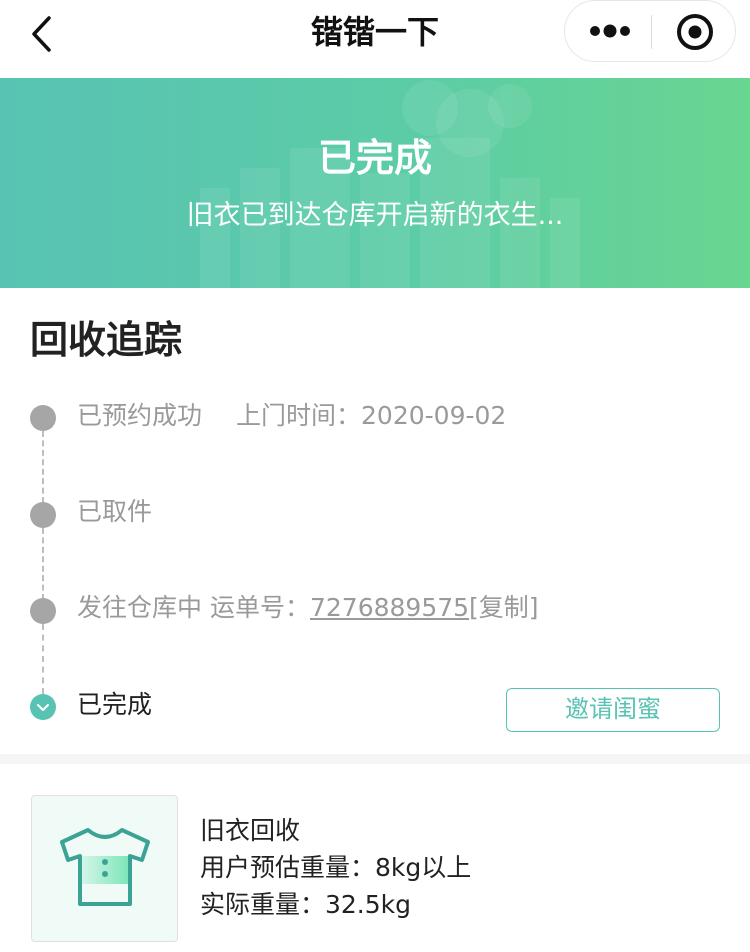 This screenshot has width=750, height=952. I want to click on estimated-weight: 用户预估重量：8kg以上, so click(336, 867).